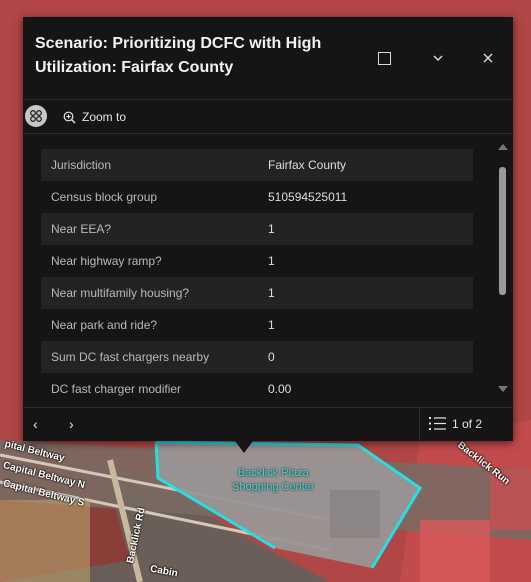  What do you see at coordinates (384, 58) in the screenshot?
I see `dock-icon` at bounding box center [384, 58].